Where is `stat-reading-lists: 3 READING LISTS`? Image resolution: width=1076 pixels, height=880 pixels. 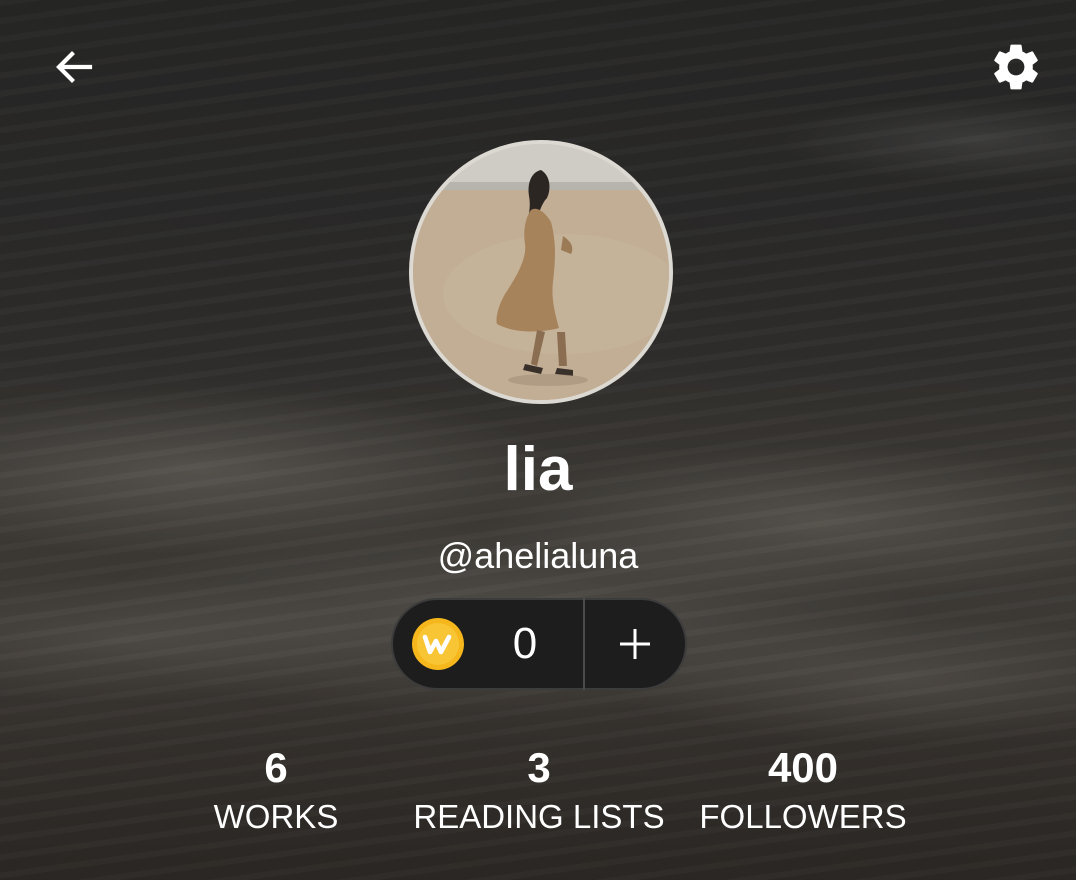 stat-reading-lists: 3 READING LISTS is located at coordinates (539, 791).